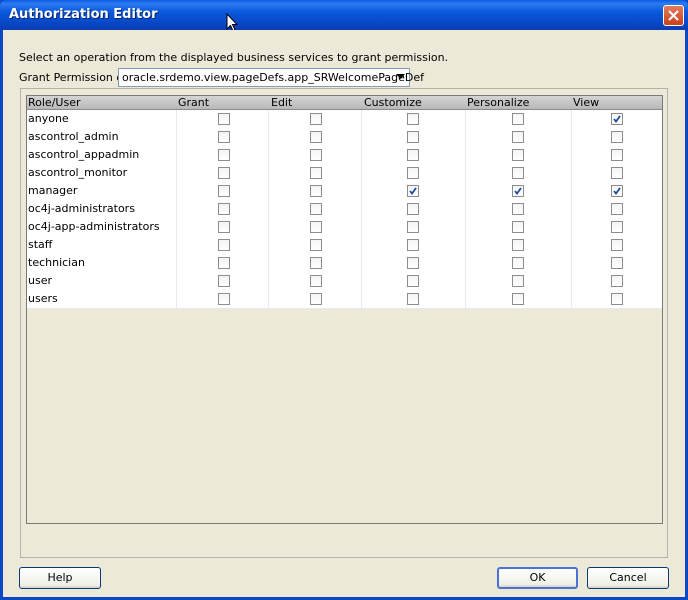 This screenshot has width=688, height=600. Describe the element at coordinates (628, 578) in the screenshot. I see `cancel-button: Cancel` at that location.